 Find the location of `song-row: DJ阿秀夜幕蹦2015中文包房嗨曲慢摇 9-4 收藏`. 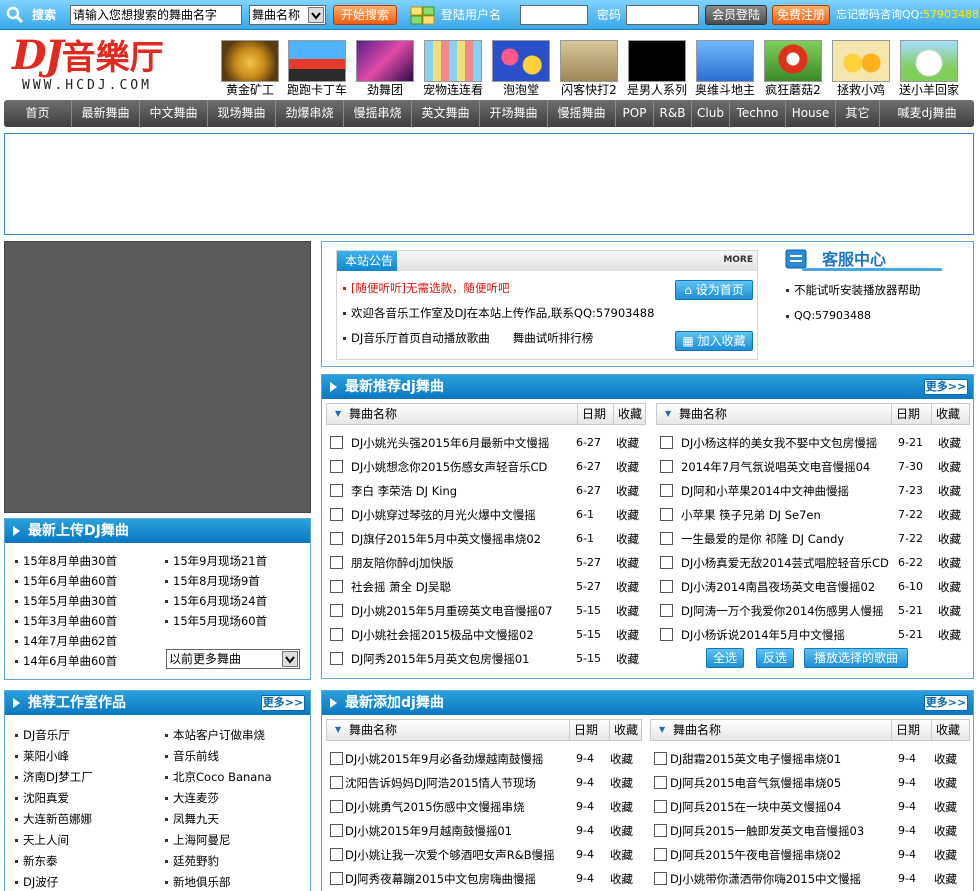

song-row: DJ阿秀夜幕蹦2015中文包房嗨曲慢摇 9-4 收藏 is located at coordinates (485, 879).